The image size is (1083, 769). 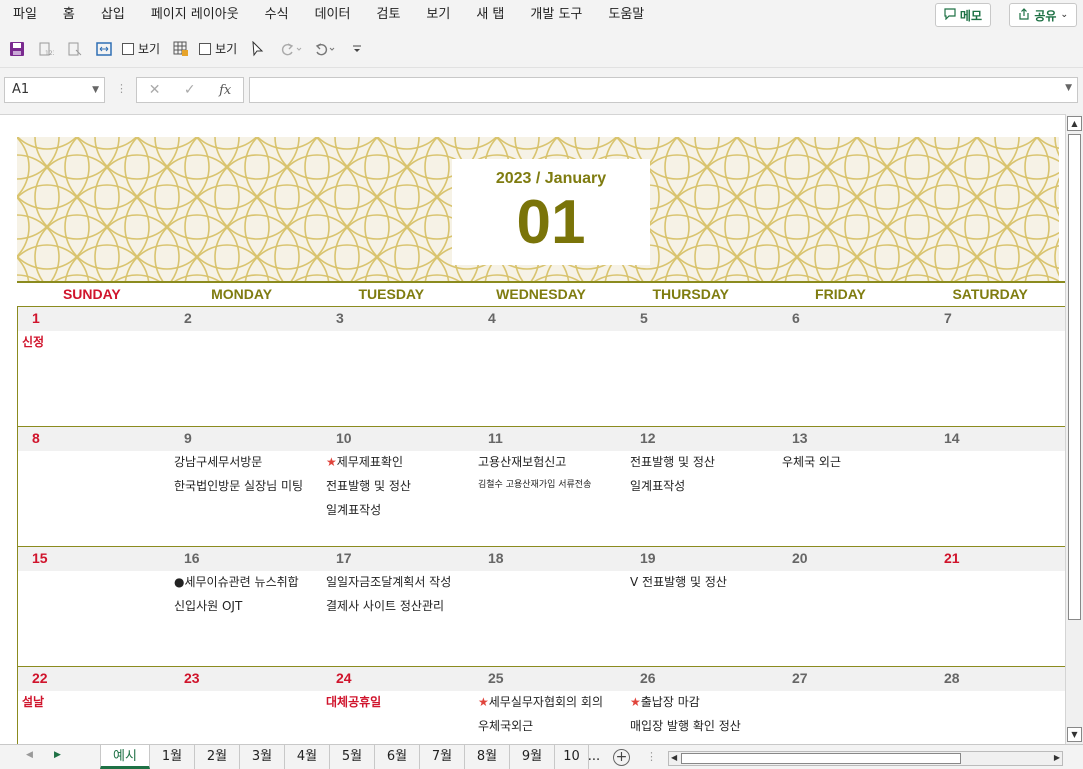 What do you see at coordinates (29, 755) in the screenshot?
I see `prev-sheet-icon: ◀` at bounding box center [29, 755].